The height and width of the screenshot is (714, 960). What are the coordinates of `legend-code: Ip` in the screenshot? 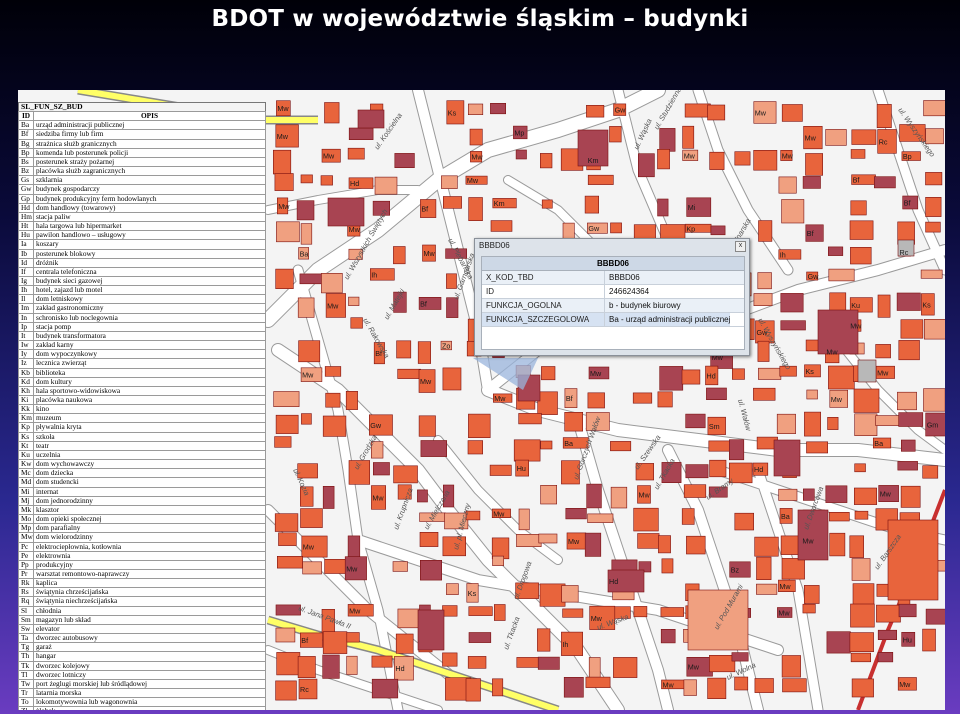 It's located at (26, 326).